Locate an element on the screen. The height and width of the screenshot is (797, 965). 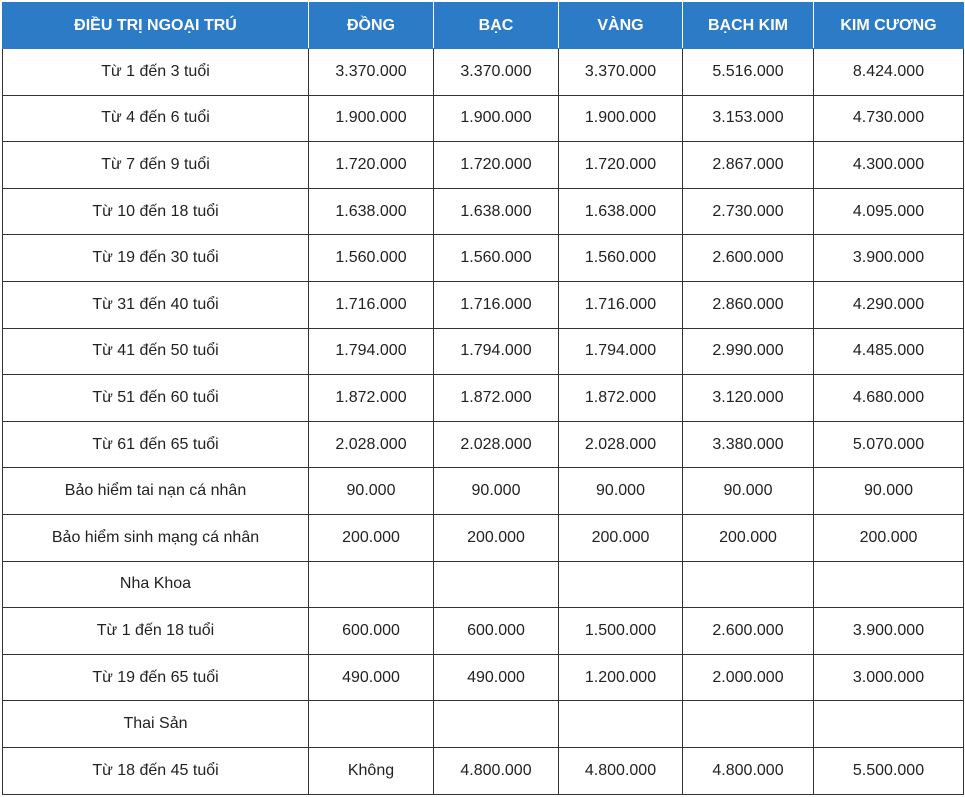
header-cell-bac: BẠC is located at coordinates (496, 25).